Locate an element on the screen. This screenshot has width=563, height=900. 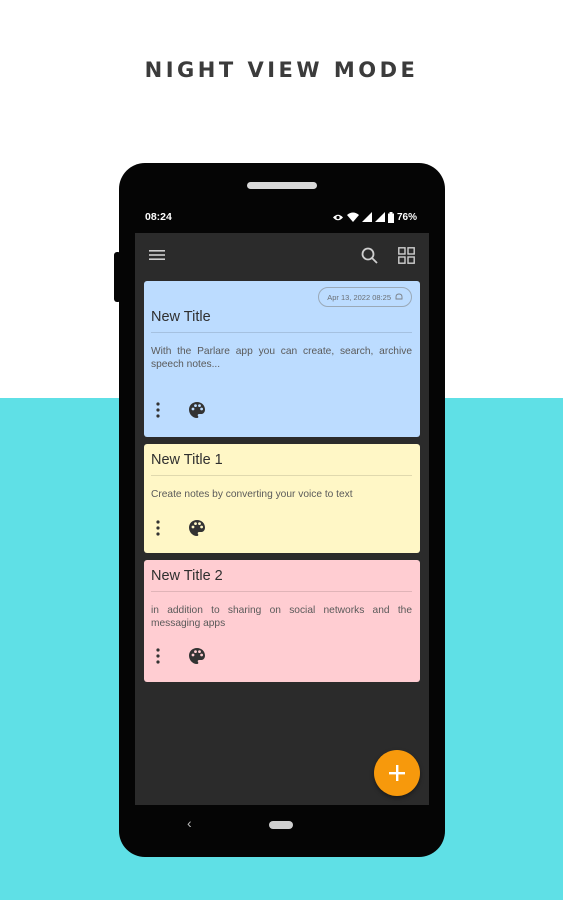
plus-icon is located at coordinates (397, 773).